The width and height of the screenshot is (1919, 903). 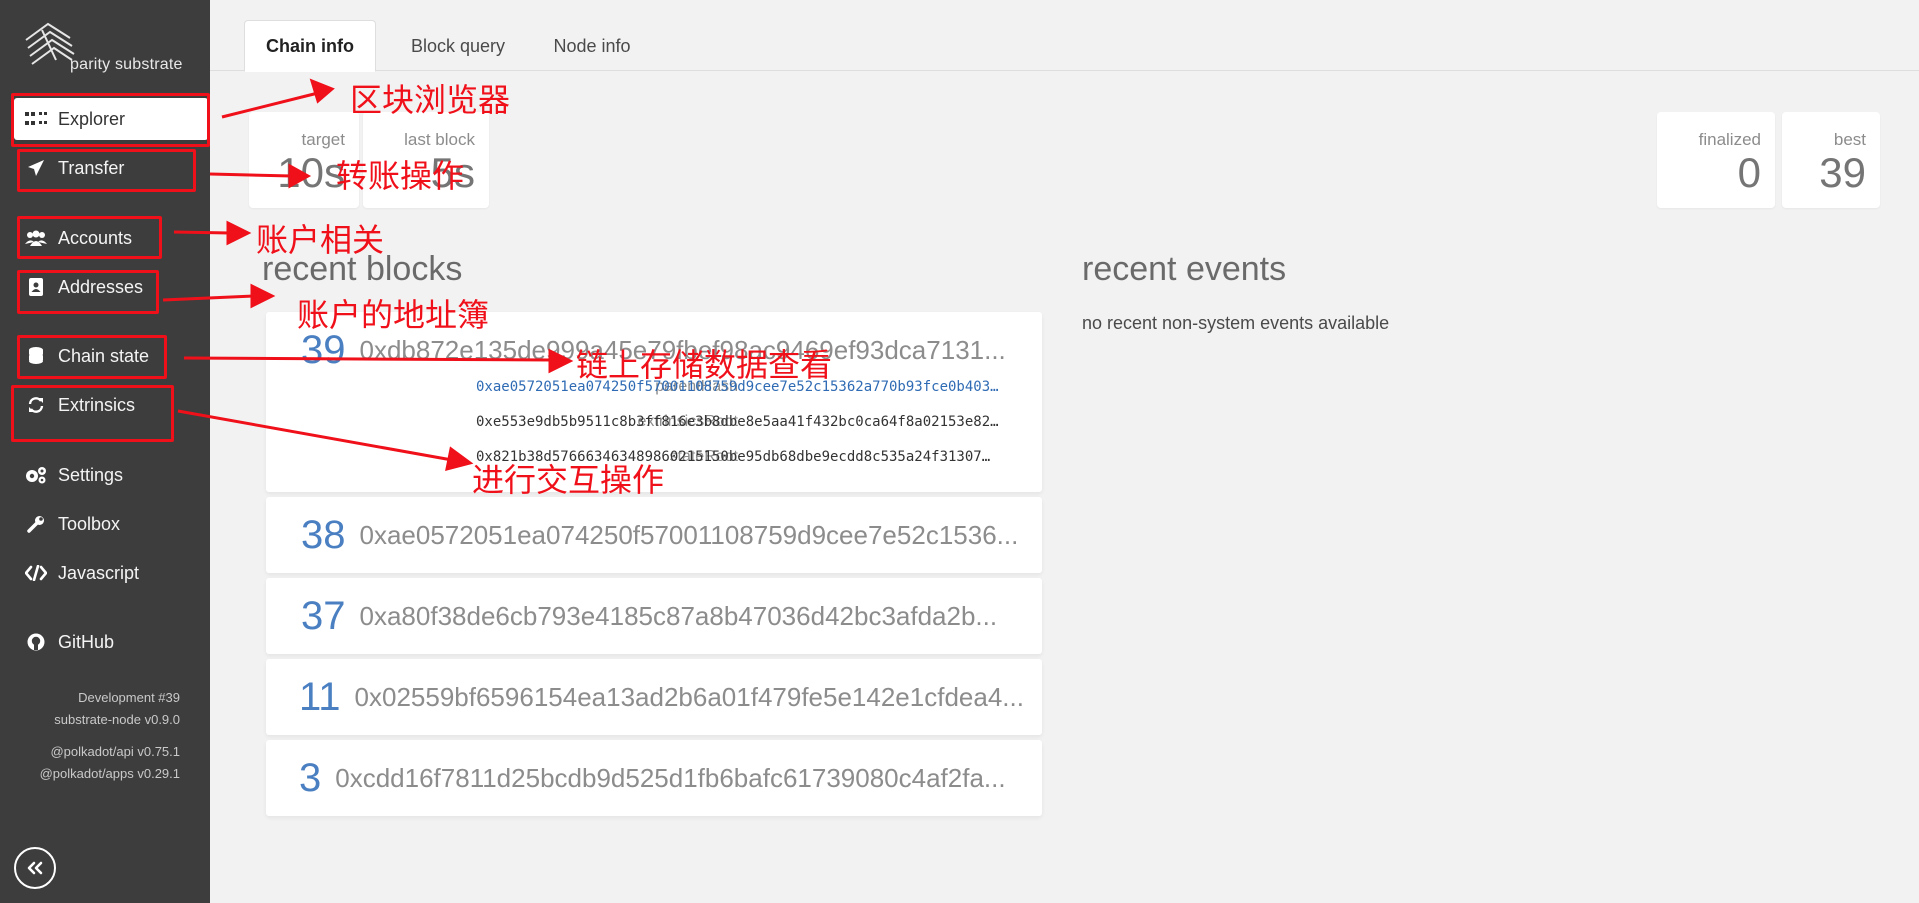 I want to click on target-value: 10s, so click(x=311, y=172).